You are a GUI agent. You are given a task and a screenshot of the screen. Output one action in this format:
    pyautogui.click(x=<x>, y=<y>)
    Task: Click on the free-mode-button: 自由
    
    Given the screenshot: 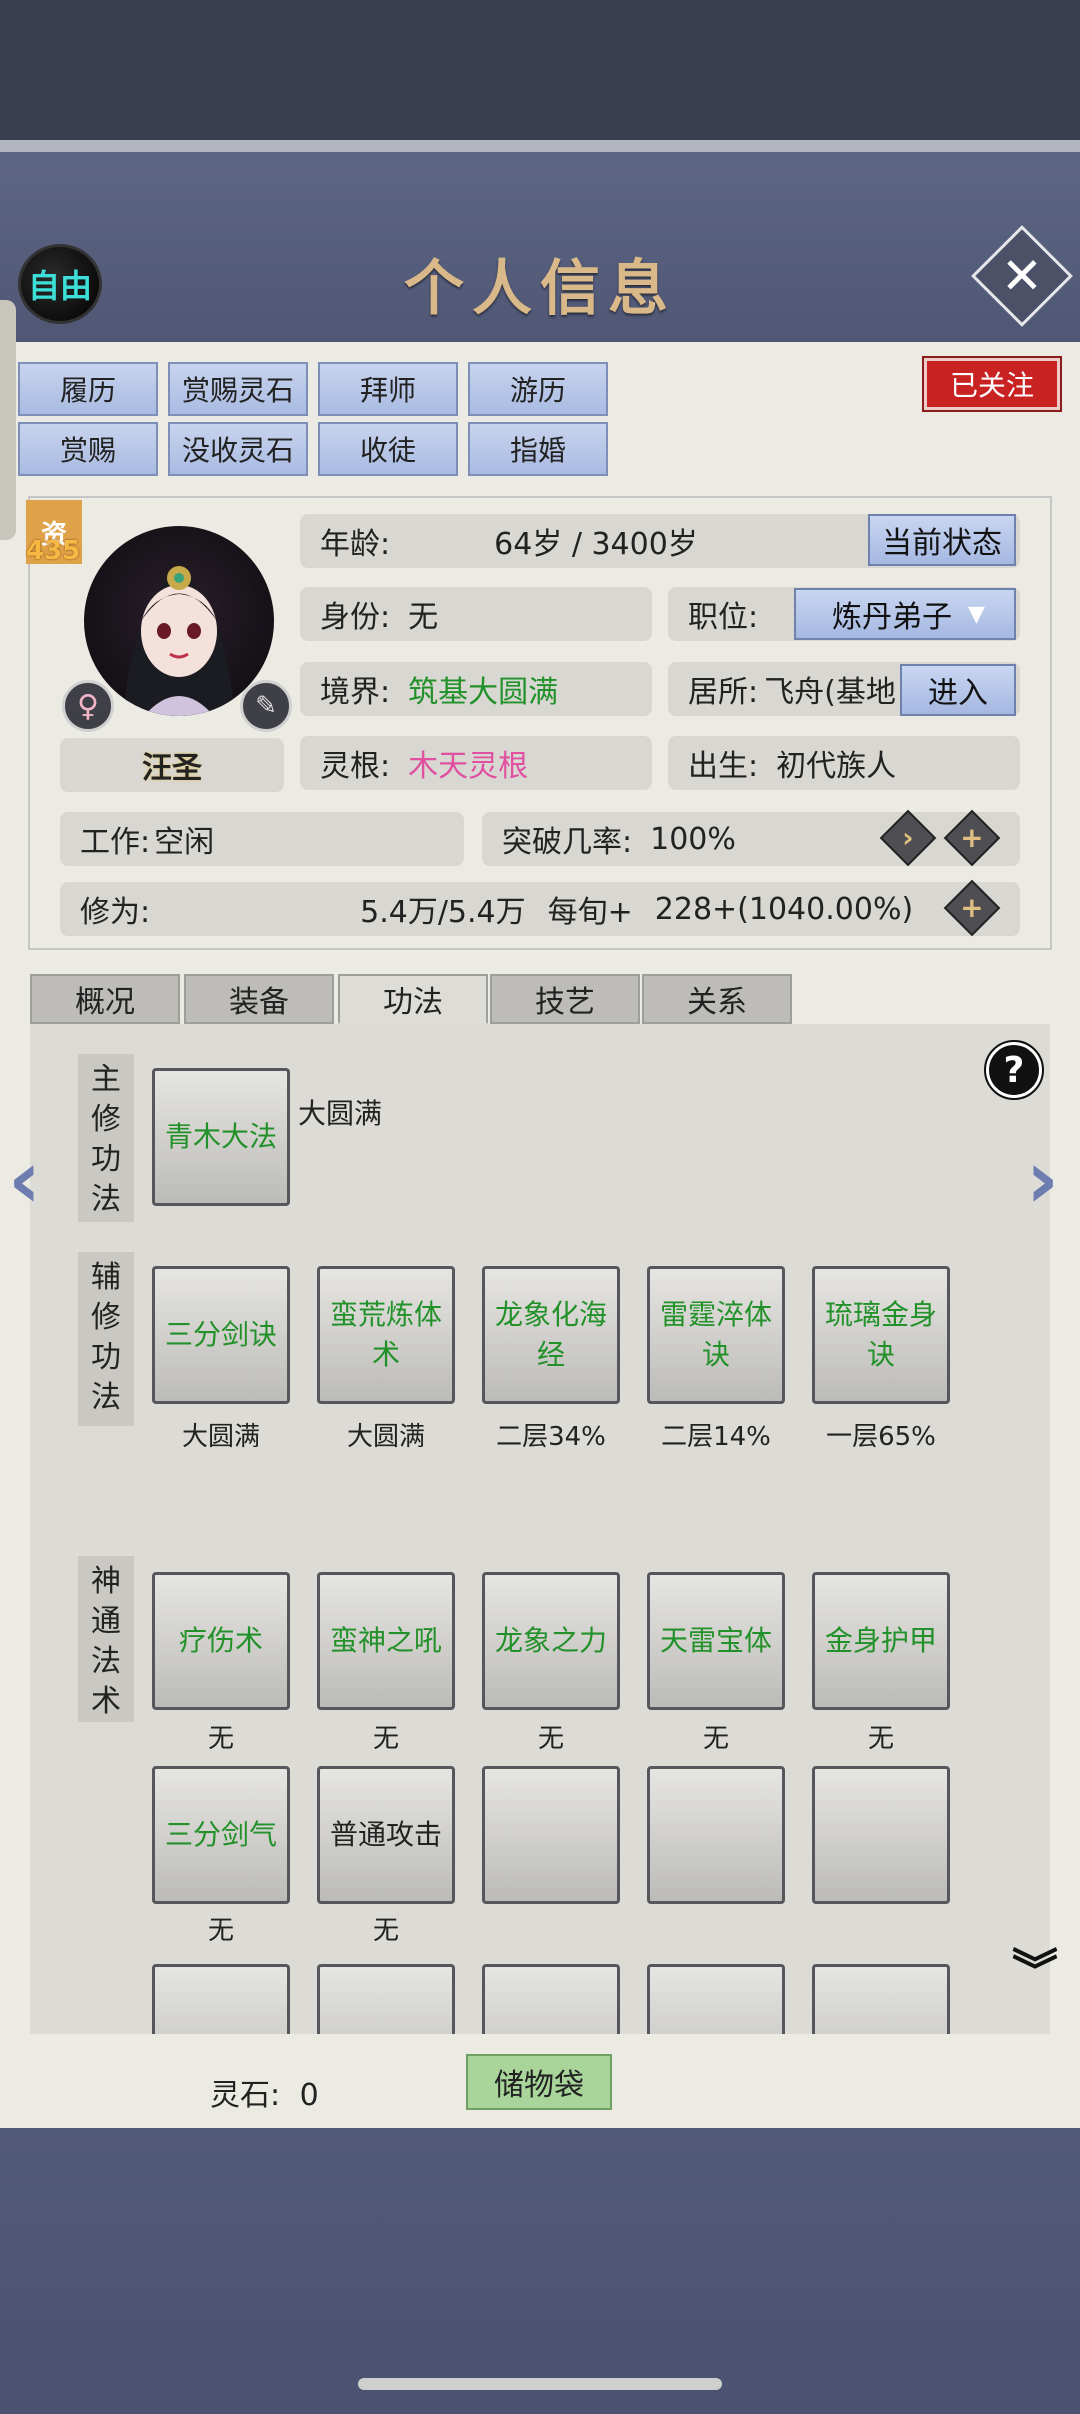 What is the action you would take?
    pyautogui.click(x=60, y=284)
    